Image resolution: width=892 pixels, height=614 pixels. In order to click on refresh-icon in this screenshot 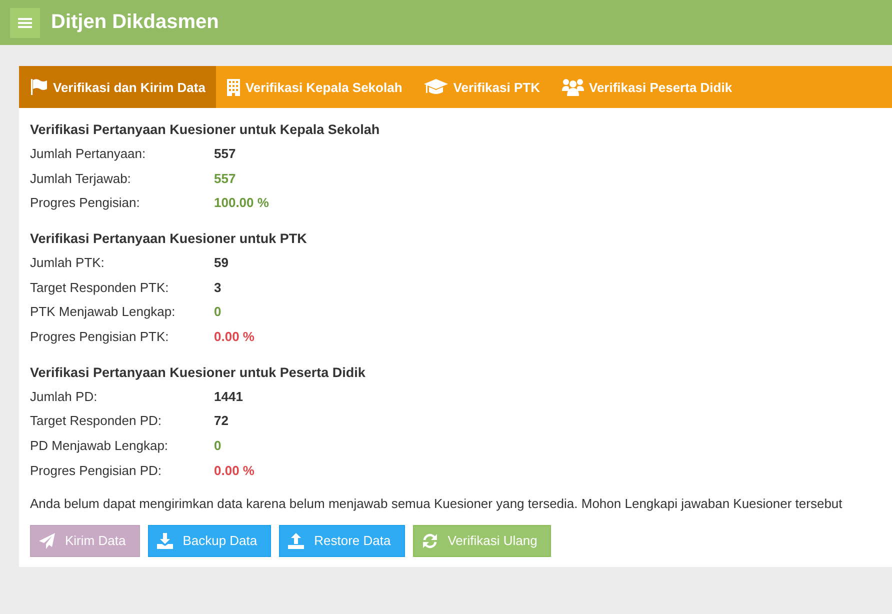, I will do `click(430, 540)`.